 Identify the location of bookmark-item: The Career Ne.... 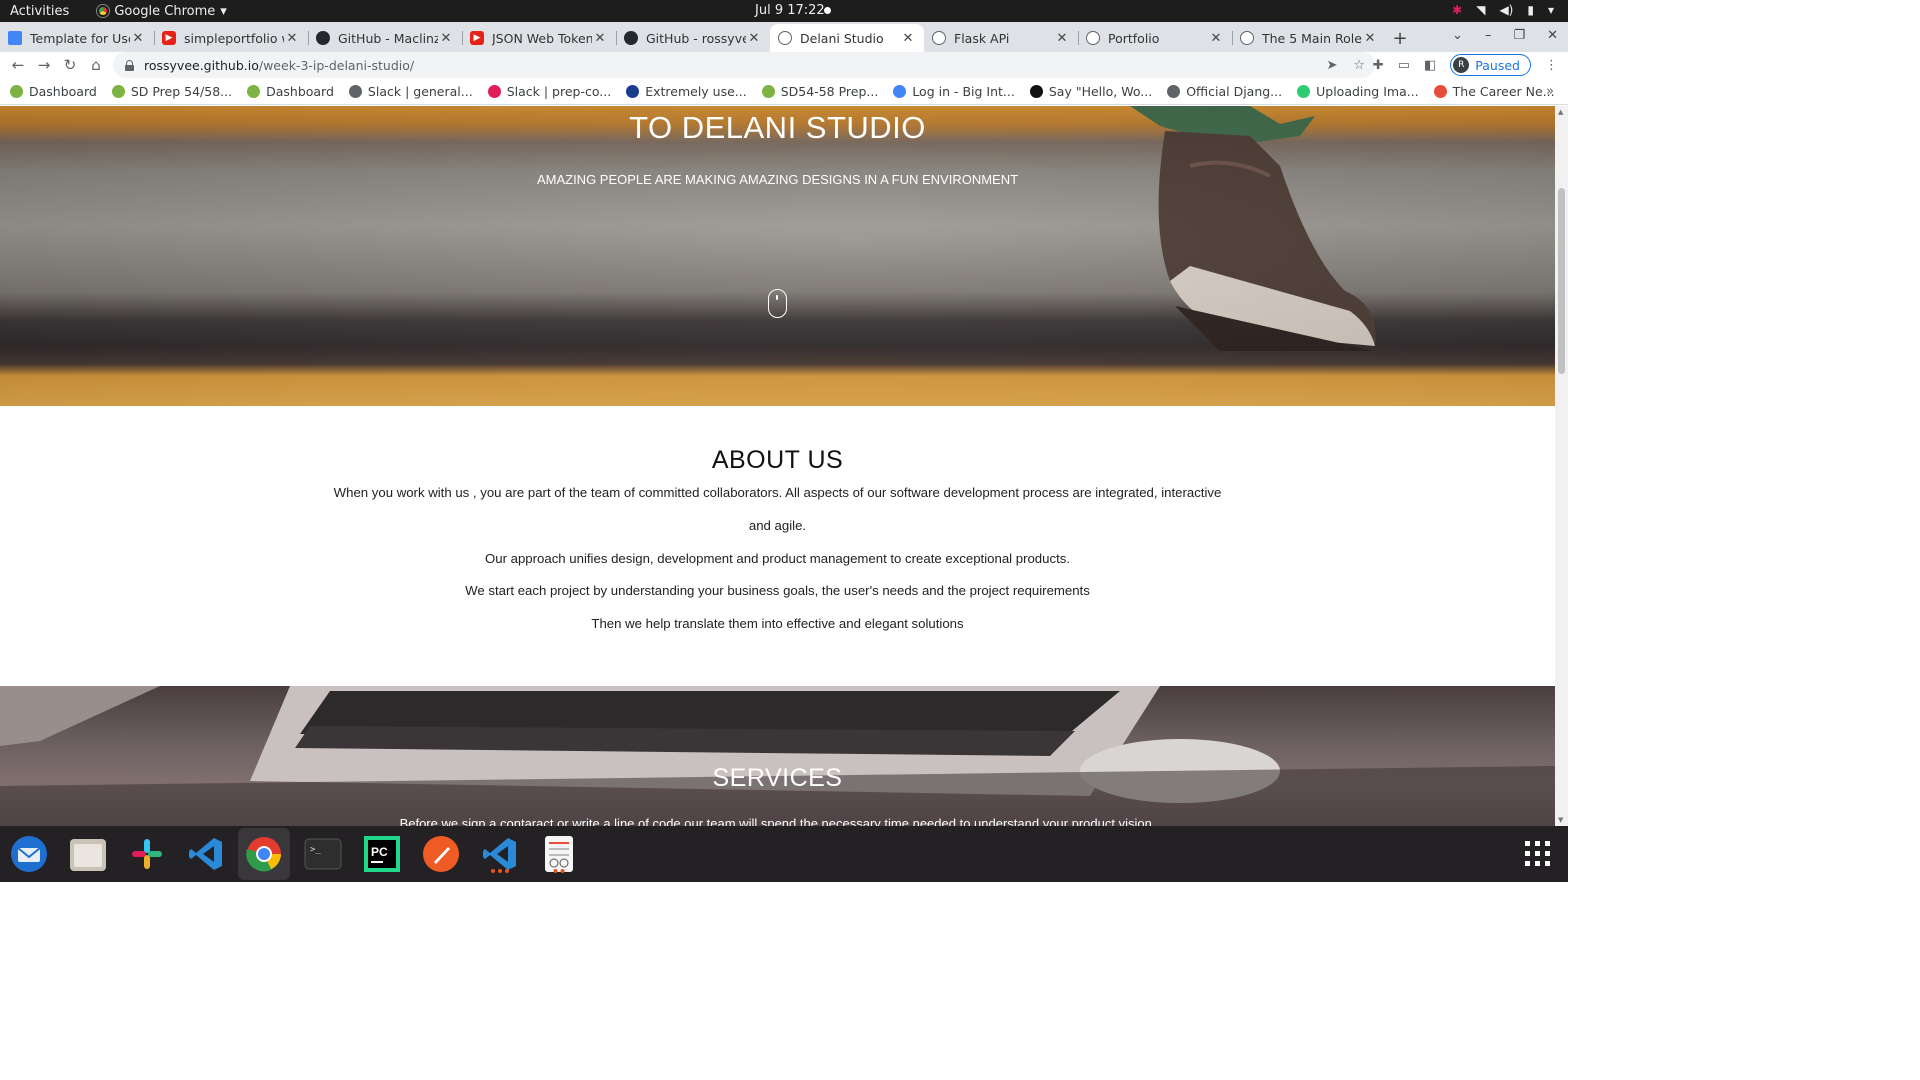
(1494, 91).